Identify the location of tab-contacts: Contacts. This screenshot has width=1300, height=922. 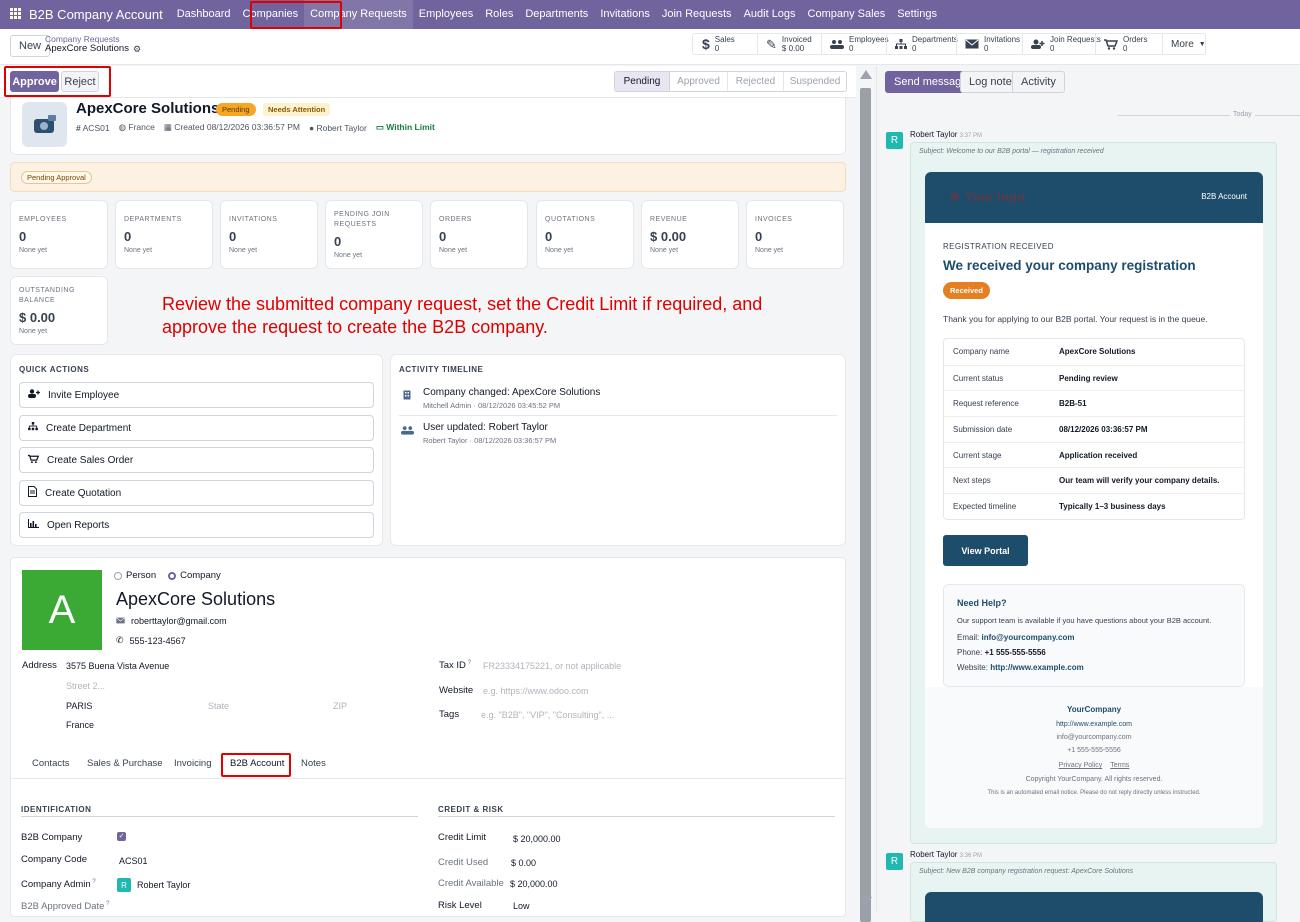
(51, 763).